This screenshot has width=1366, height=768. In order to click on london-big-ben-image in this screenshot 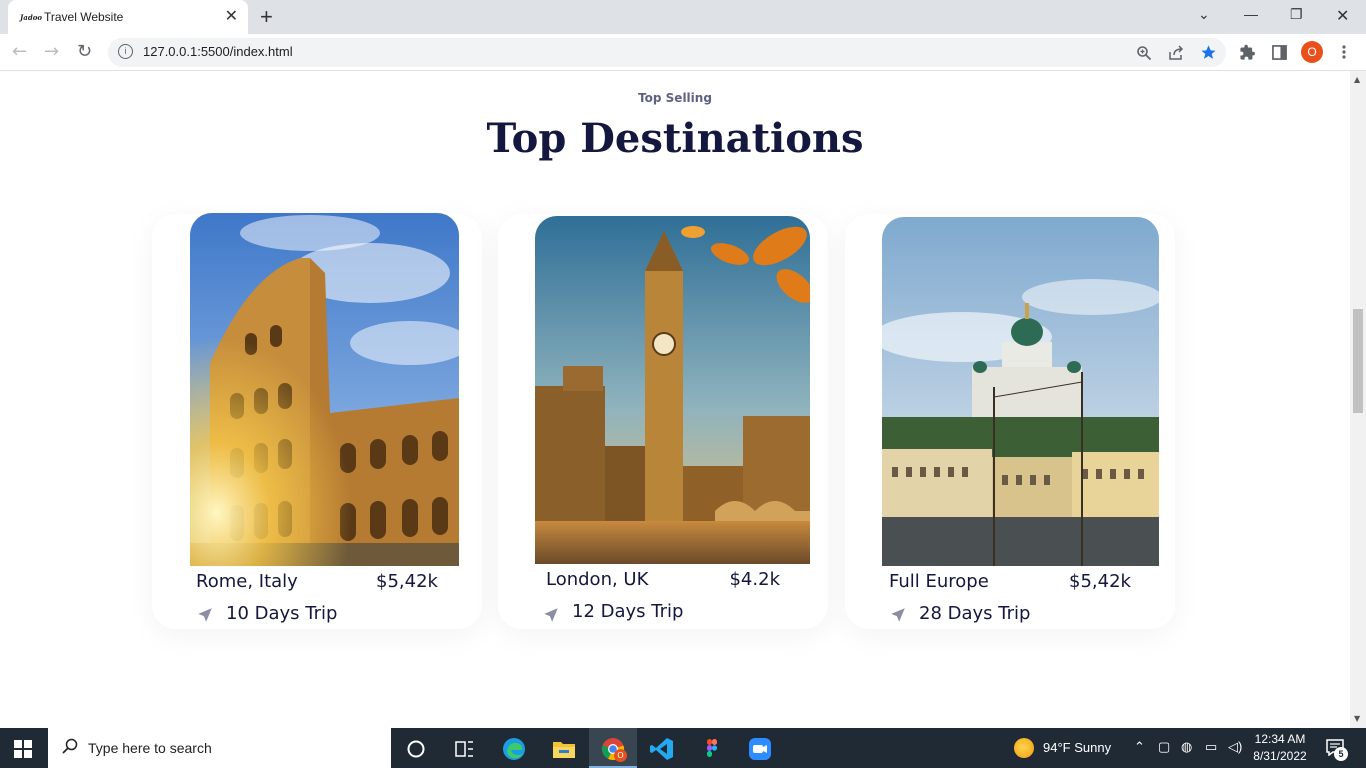, I will do `click(672, 390)`.